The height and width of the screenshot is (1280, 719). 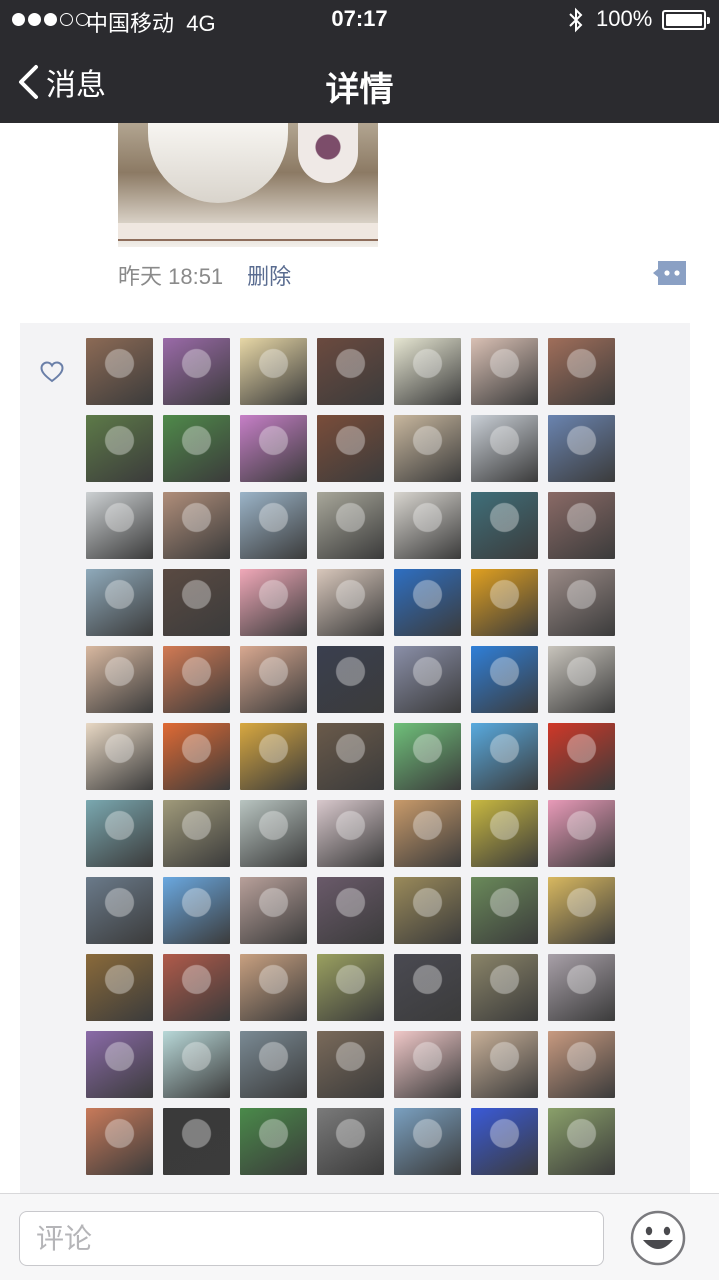 I want to click on delete-button: 删除, so click(x=269, y=275).